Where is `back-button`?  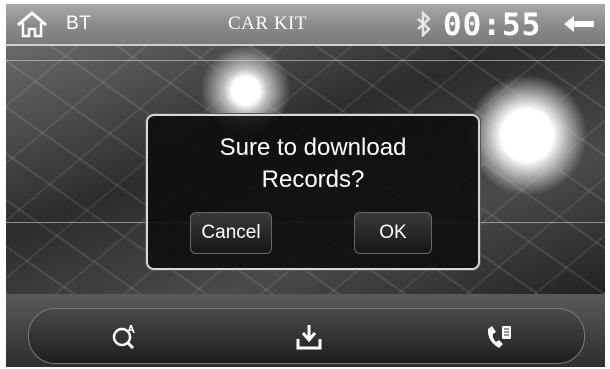 back-button is located at coordinates (579, 24).